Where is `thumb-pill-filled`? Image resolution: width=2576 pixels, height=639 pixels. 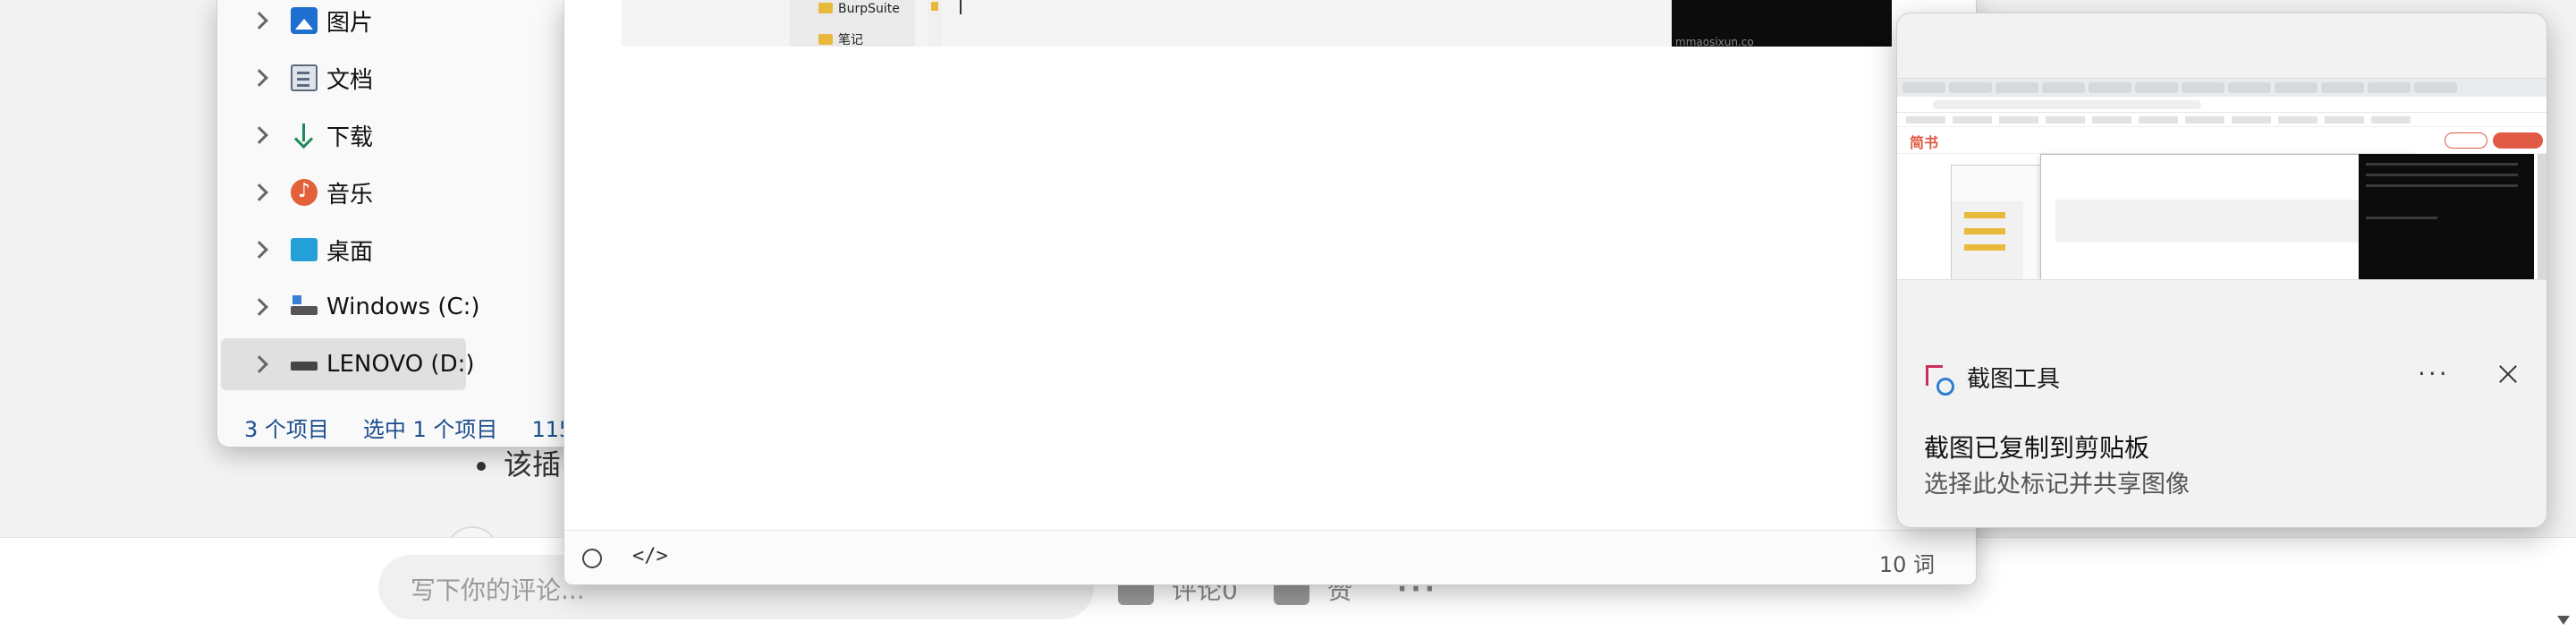
thumb-pill-filled is located at coordinates (2518, 140).